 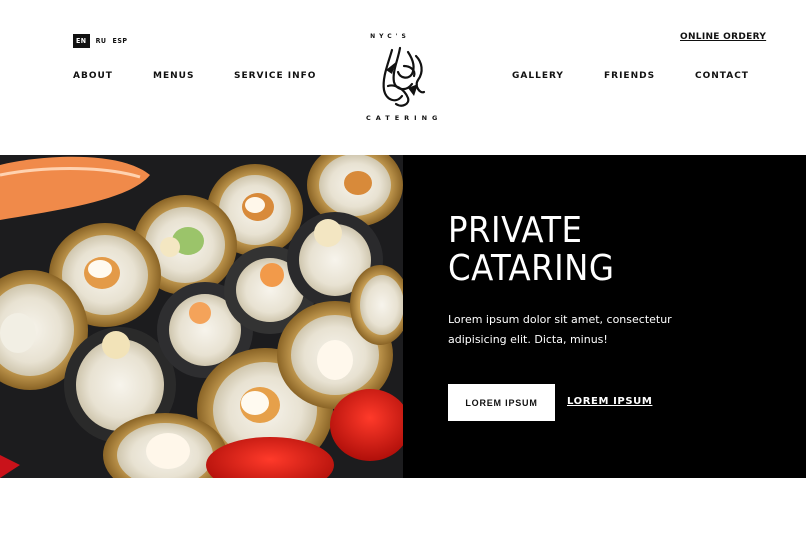 I want to click on nav-about: ABOUT, so click(x=93, y=76).